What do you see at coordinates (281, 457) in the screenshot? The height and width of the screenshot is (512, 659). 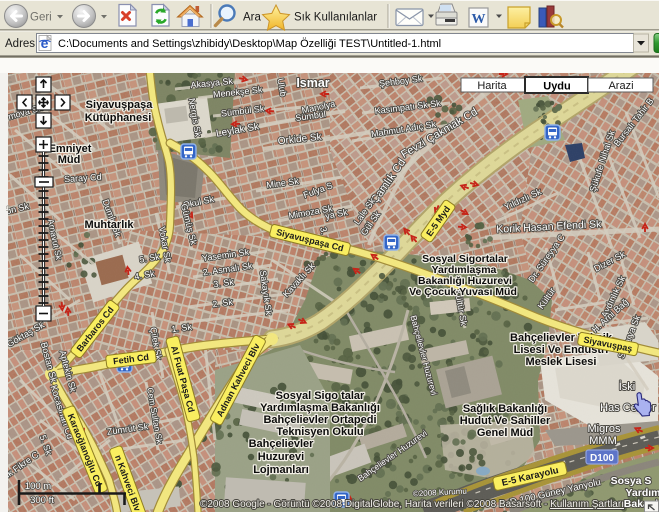 I see `svg-text: Huzurevi` at bounding box center [281, 457].